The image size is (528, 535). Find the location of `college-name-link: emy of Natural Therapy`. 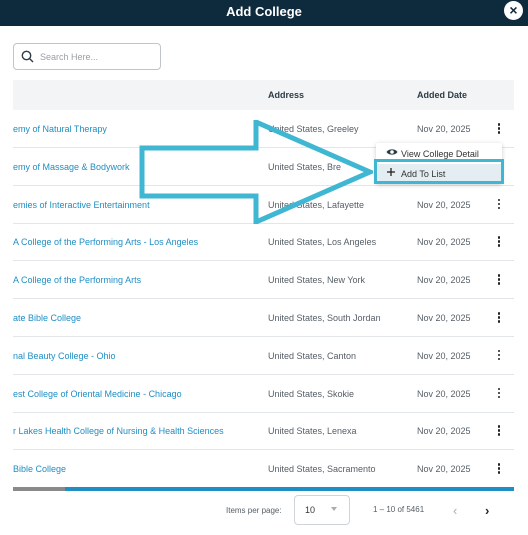

college-name-link: emy of Natural Therapy is located at coordinates (60, 129).